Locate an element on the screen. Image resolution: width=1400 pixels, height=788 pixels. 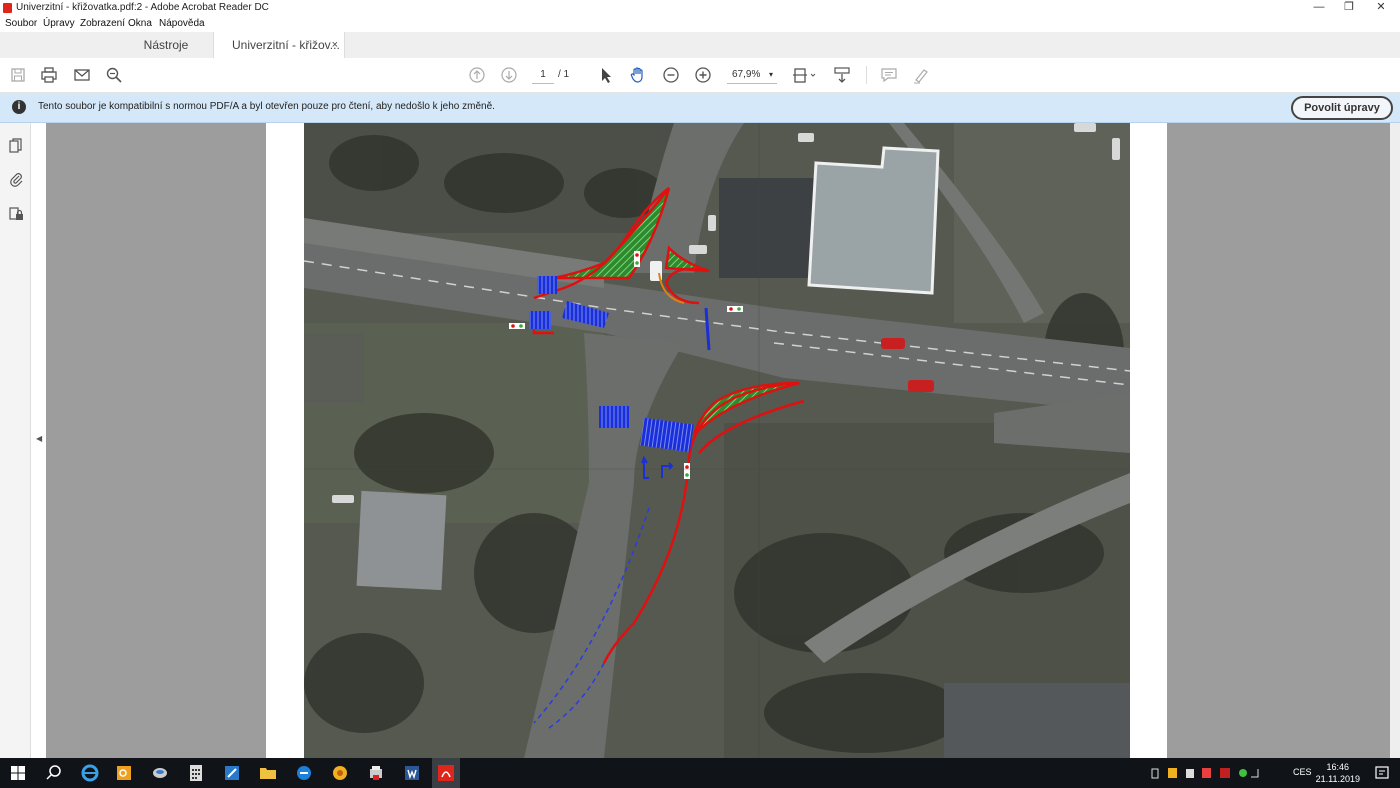
chevron-down-icon: ▾ is located at coordinates (770, 74).